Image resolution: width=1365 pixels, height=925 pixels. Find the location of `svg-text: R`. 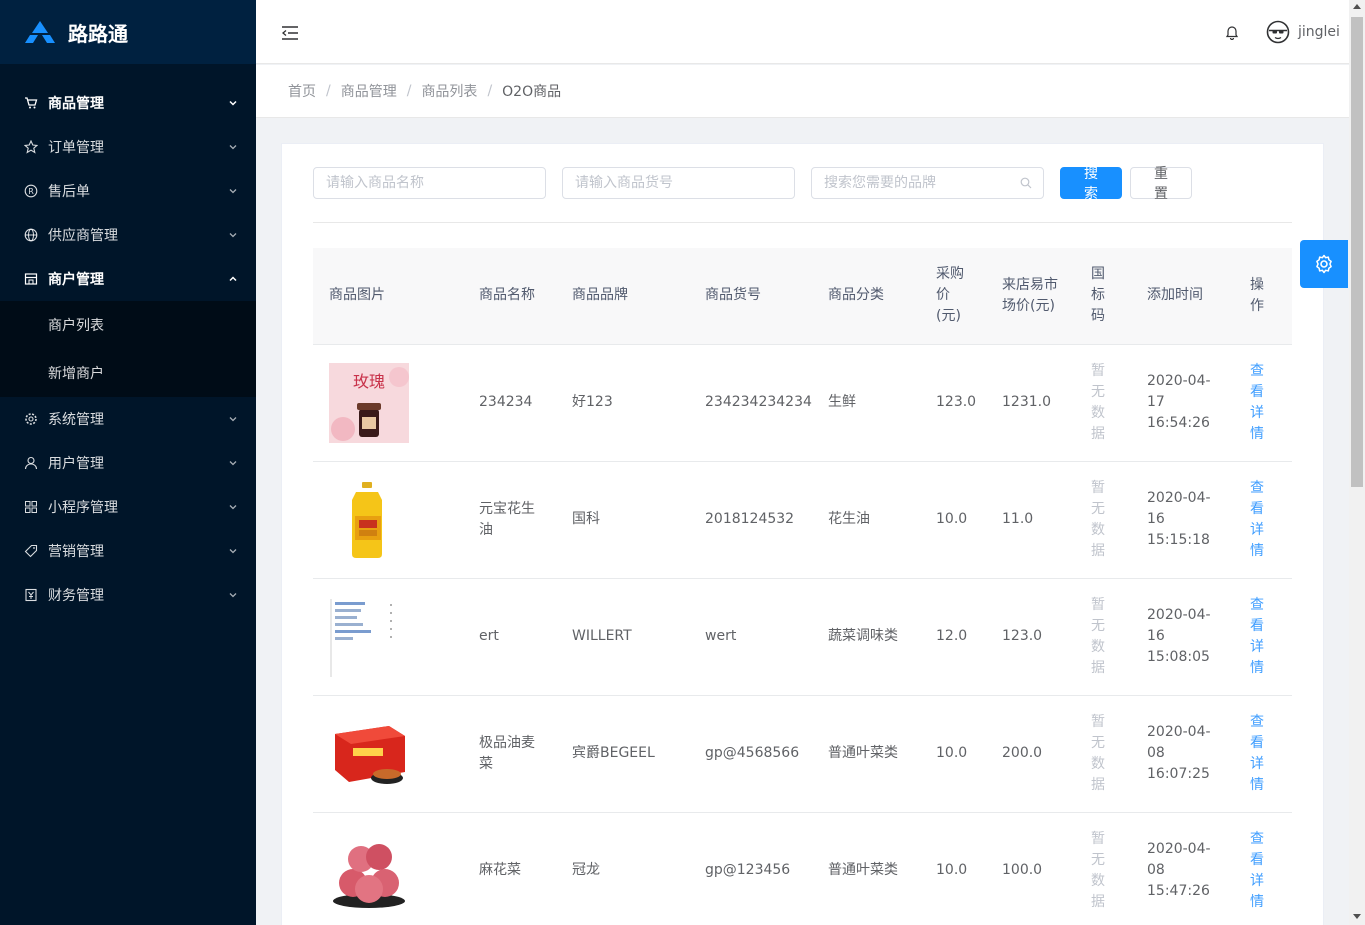

svg-text: R is located at coordinates (31, 191).